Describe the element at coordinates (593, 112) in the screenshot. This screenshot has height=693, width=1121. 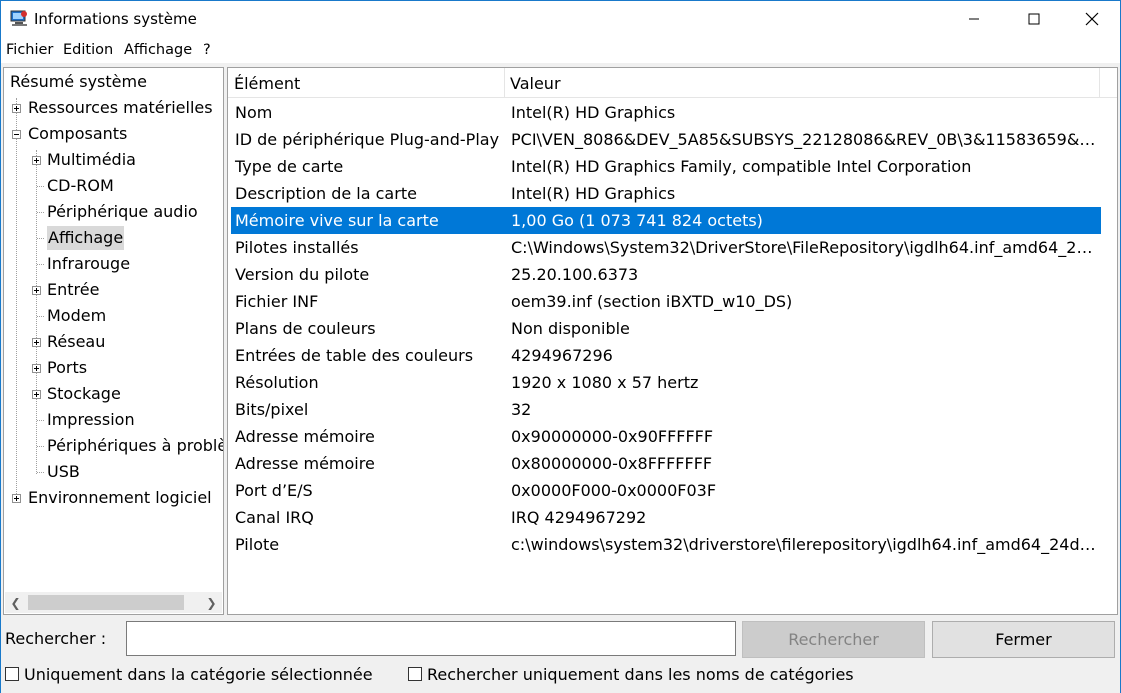
I see `cell-valeur: Intel(R) HD Graphics` at that location.